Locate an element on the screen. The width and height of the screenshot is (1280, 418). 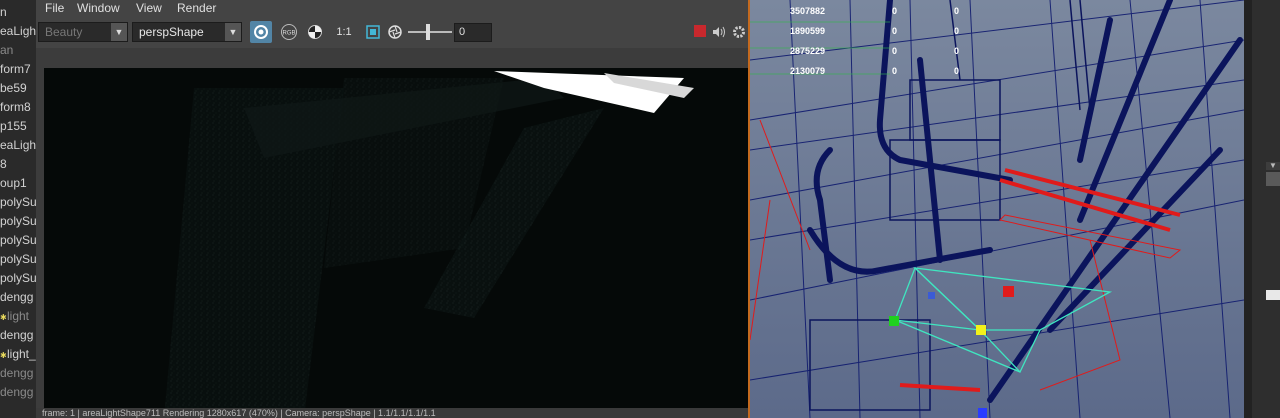
render-toolbar: Beauty ▼ perspShape ▼ RGB 1:1 0 is located at coordinates (392, 32).